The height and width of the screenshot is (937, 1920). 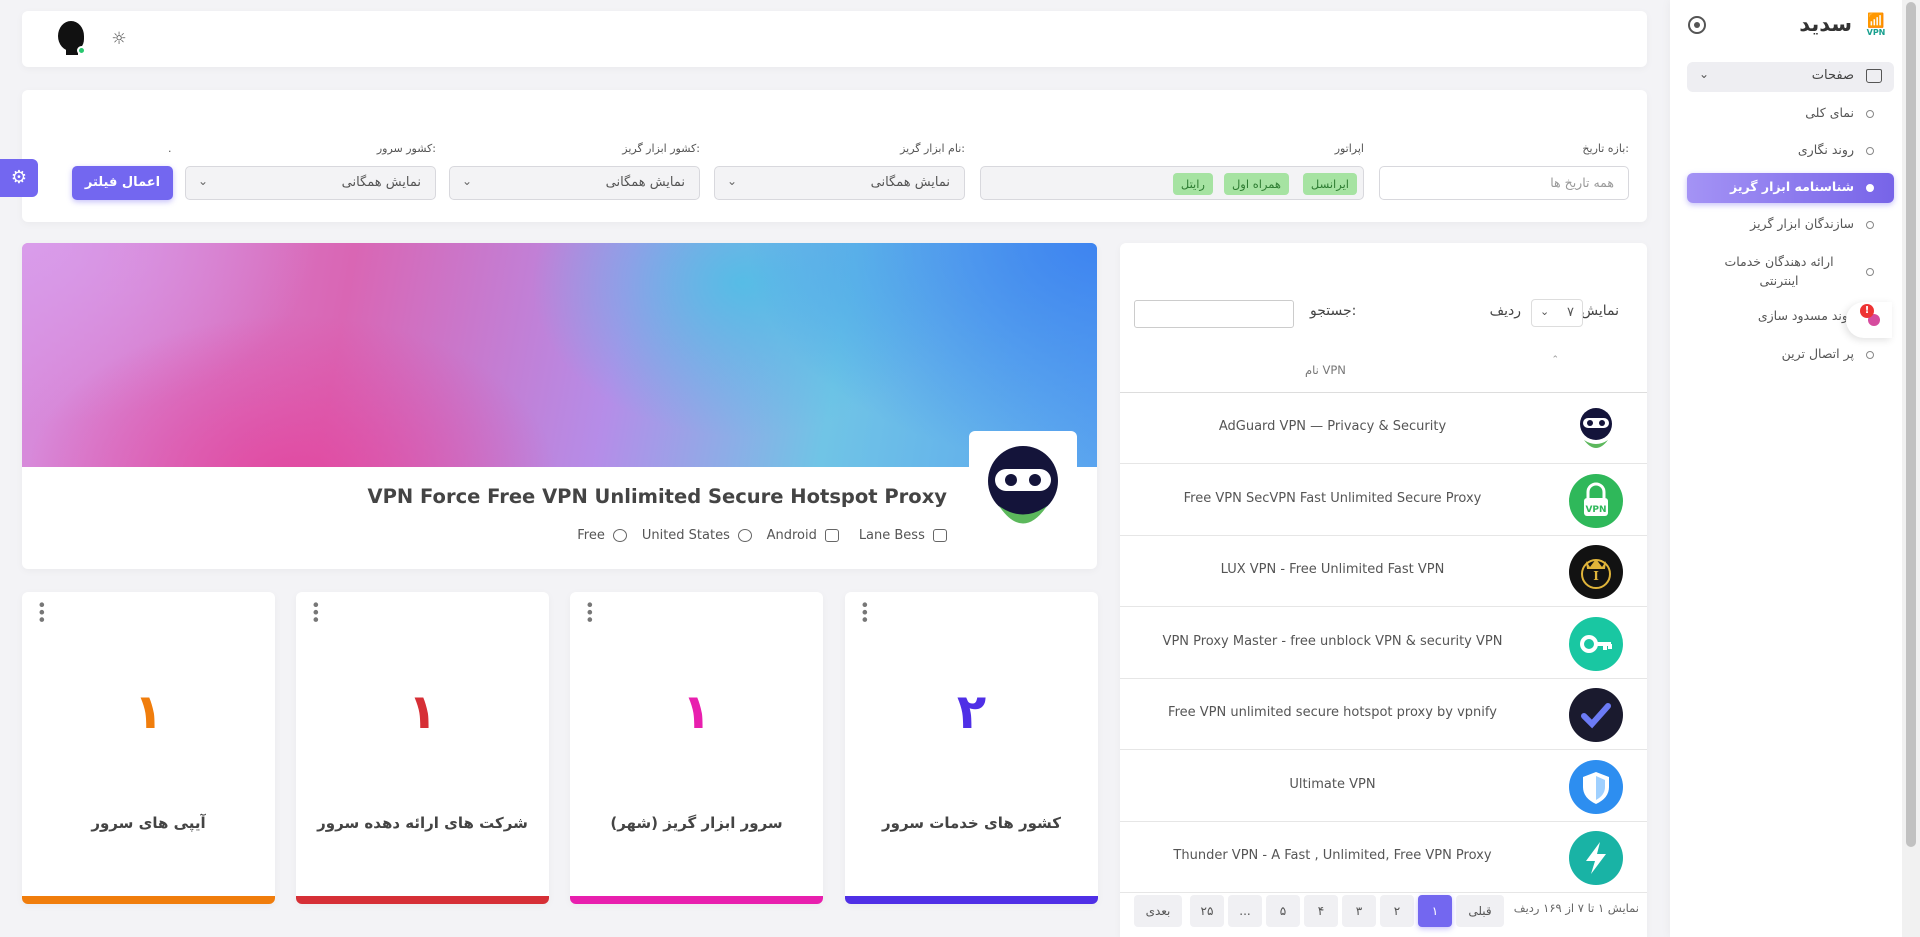 What do you see at coordinates (1332, 569) in the screenshot?
I see `vpn-name-cell: LUX VPN - Free Unlimited Fast VPN` at bounding box center [1332, 569].